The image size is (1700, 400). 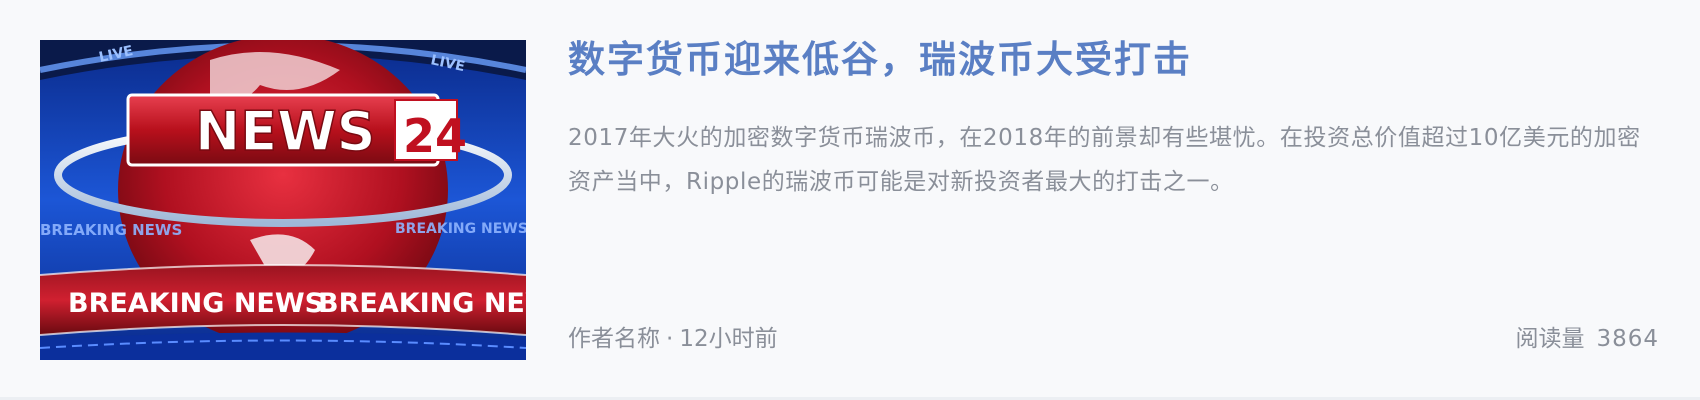 I want to click on article-title: 数字货币迎来低谷，瑞波币大受打击, so click(x=880, y=60).